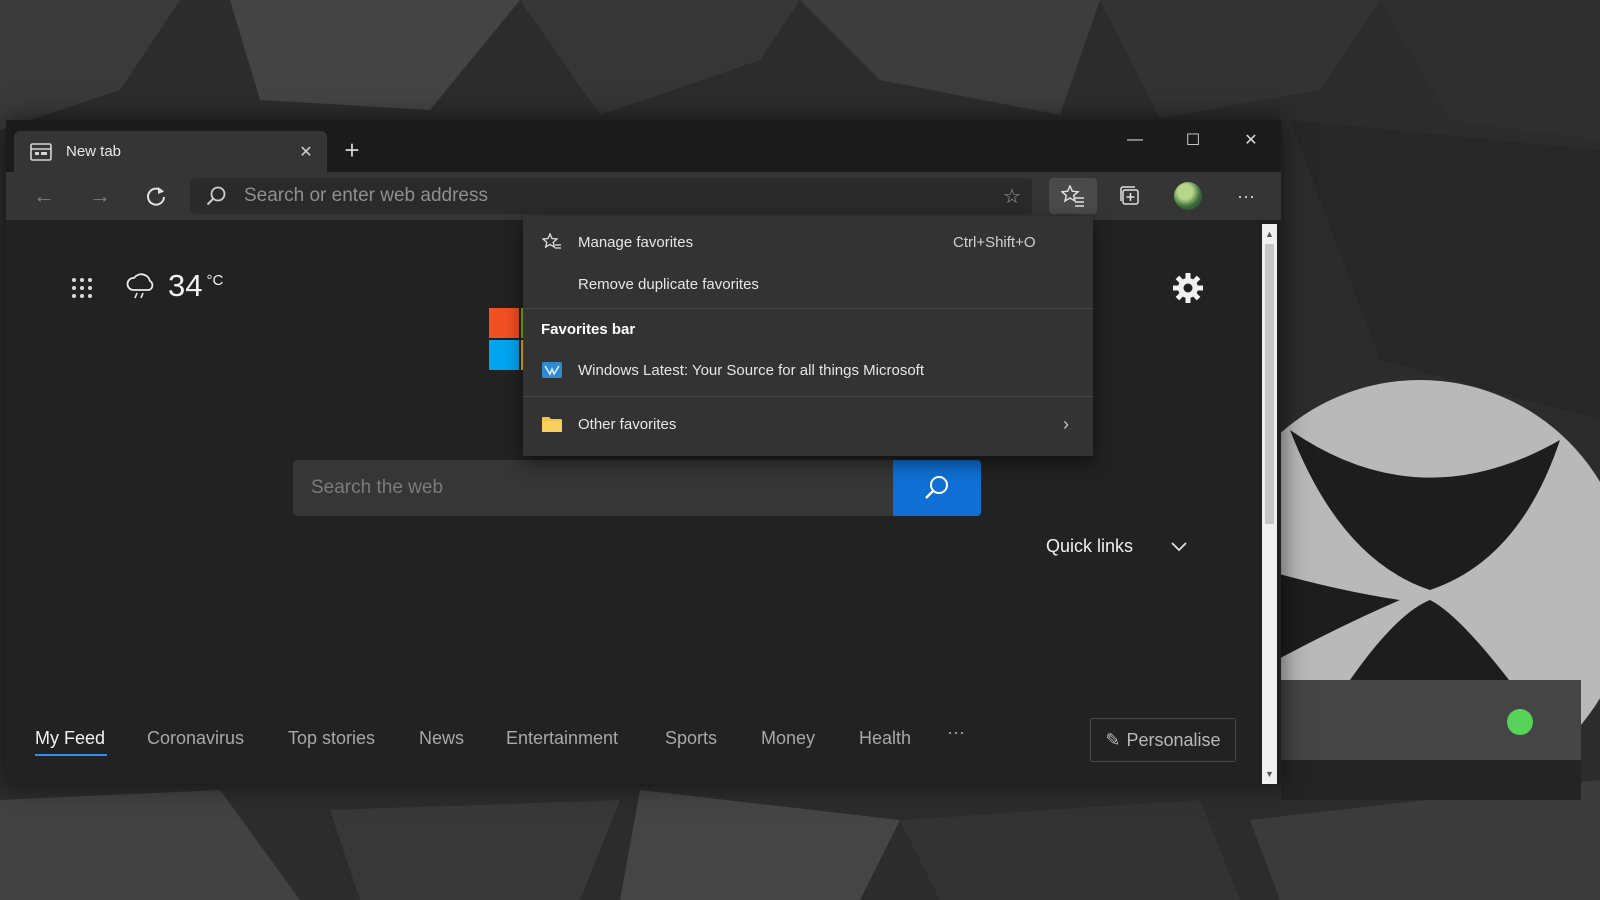 This screenshot has height=900, width=1600. Describe the element at coordinates (588, 329) in the screenshot. I see `favorites-bar-heading: Favorites bar` at that location.